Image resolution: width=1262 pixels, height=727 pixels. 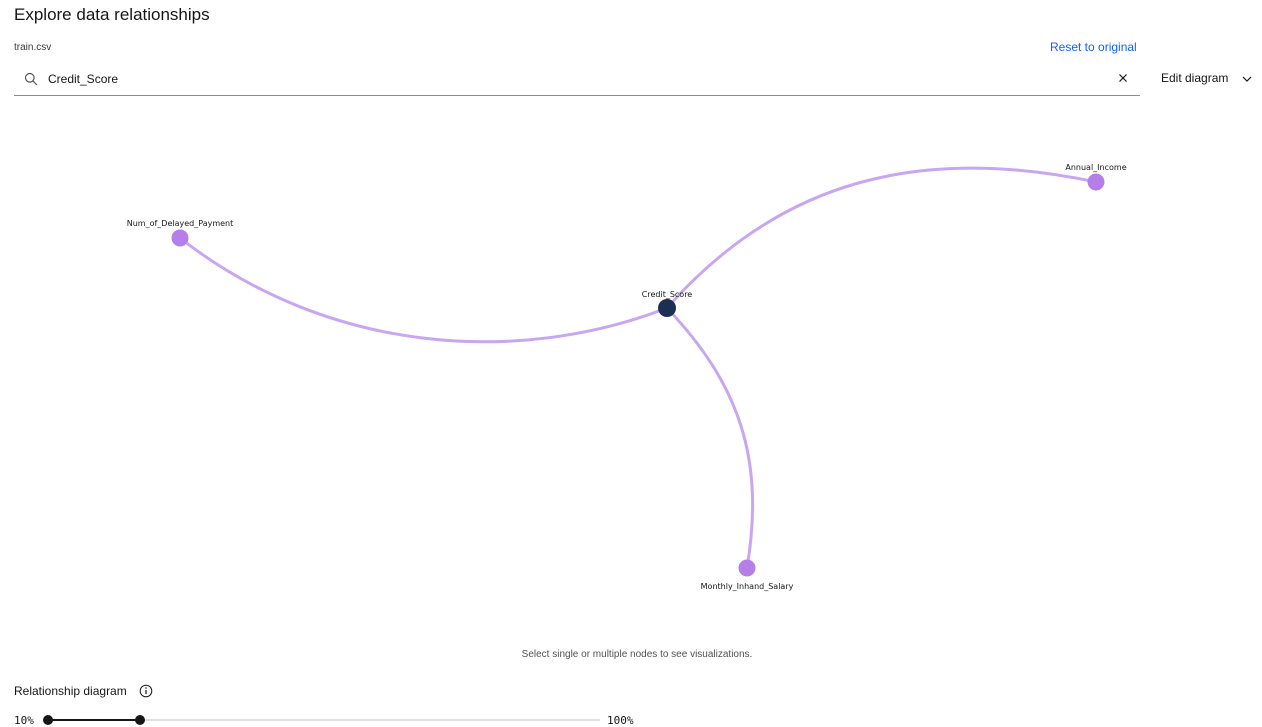 What do you see at coordinates (24, 720) in the screenshot?
I see `slider-min-label: 10%` at bounding box center [24, 720].